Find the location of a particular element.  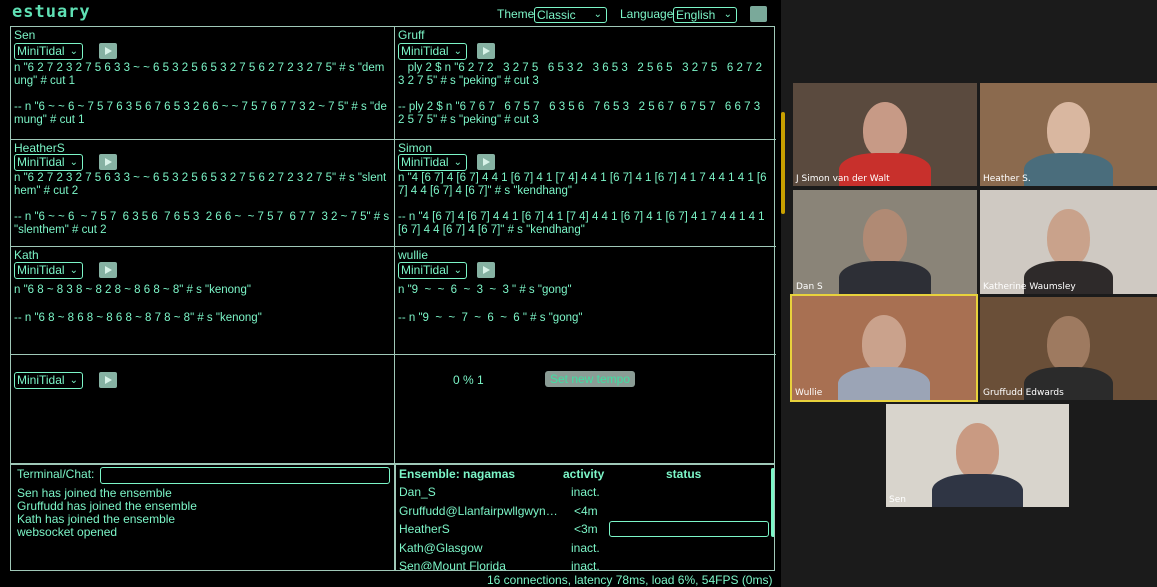

settings-button is located at coordinates (758, 14).